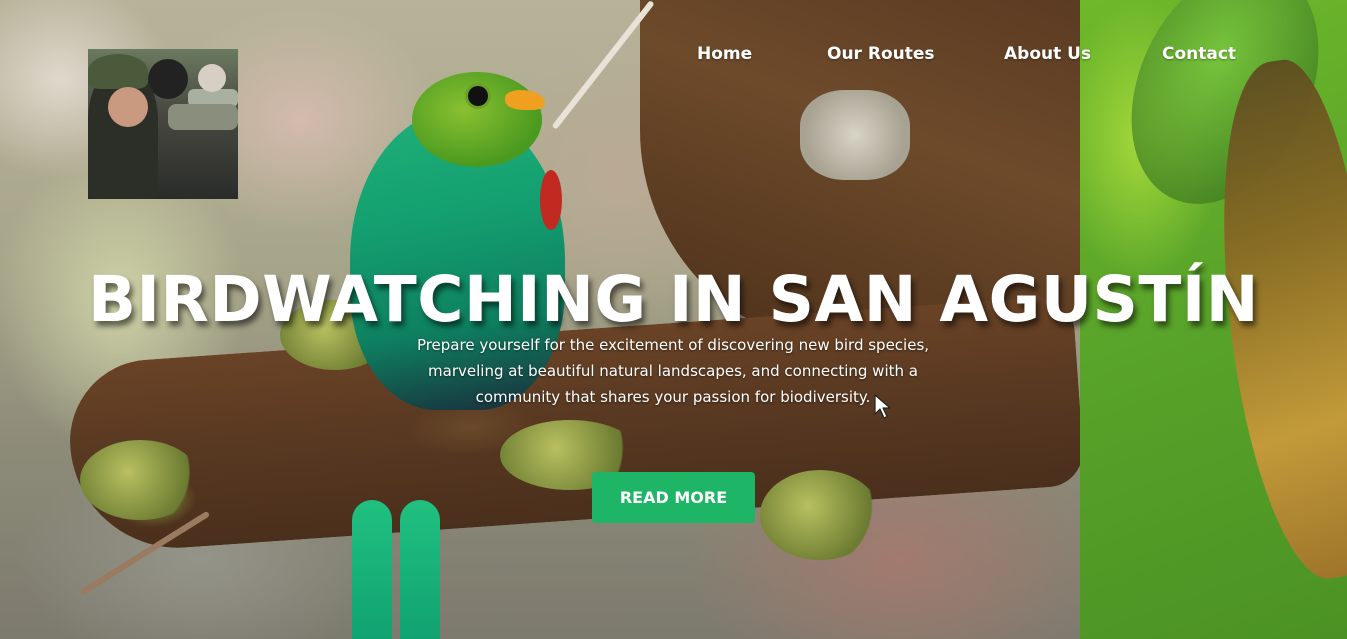 The width and height of the screenshot is (1347, 639). What do you see at coordinates (212, 78) in the screenshot?
I see `photographer-silhouette` at bounding box center [212, 78].